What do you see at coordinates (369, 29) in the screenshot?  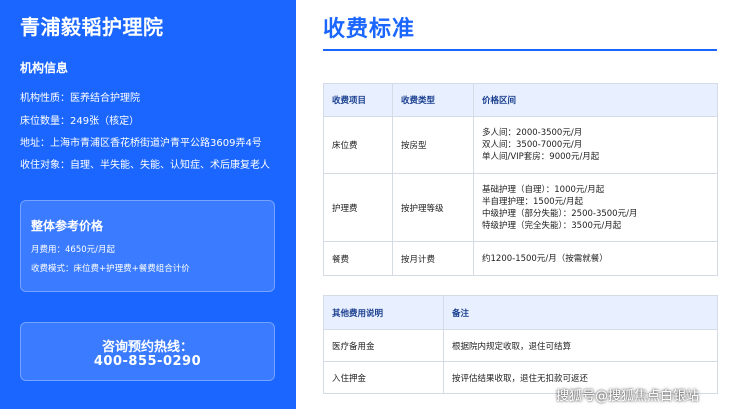 I see `section-heading: 收费标准` at bounding box center [369, 29].